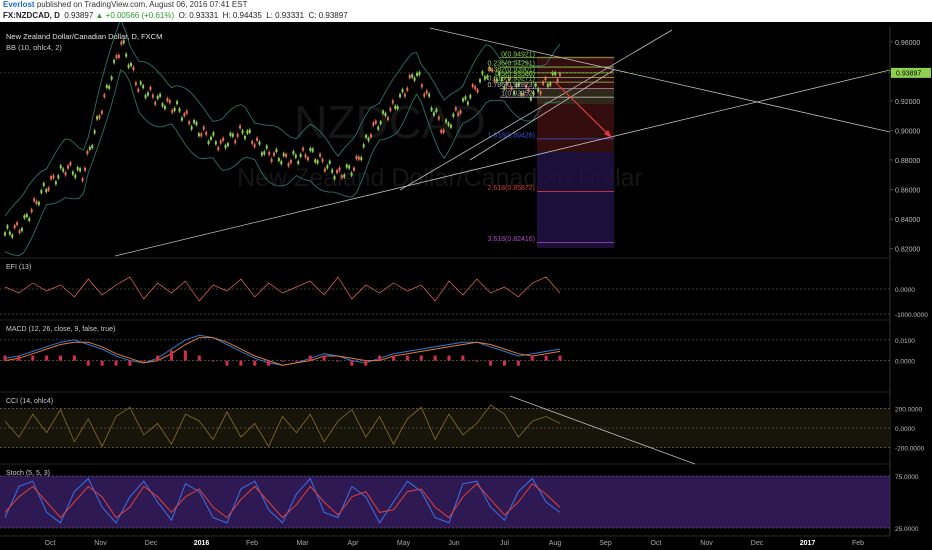 The height and width of the screenshot is (550, 932). I want to click on pane-tick-label: 200.0000, so click(908, 409).